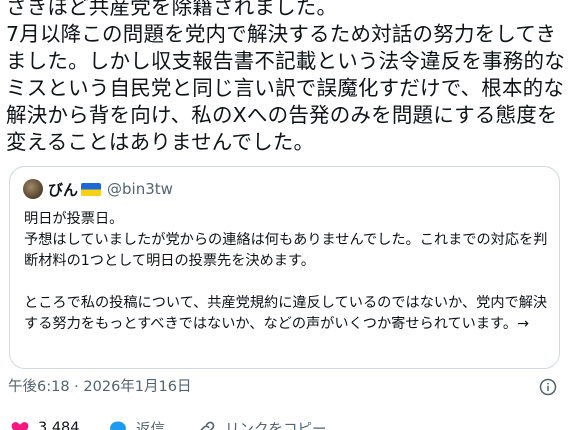 Image resolution: width=576 pixels, height=430 pixels. Describe the element at coordinates (59, 425) in the screenshot. I see `like-count: 3,484` at that location.